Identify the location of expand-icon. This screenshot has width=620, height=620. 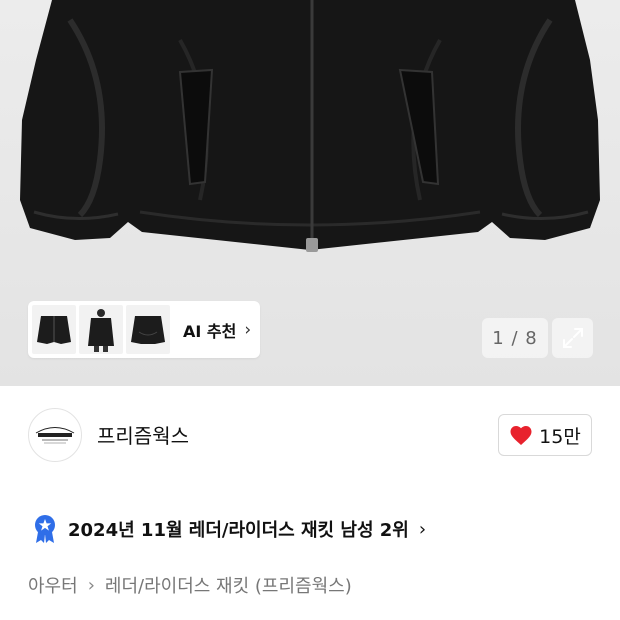
(572, 338).